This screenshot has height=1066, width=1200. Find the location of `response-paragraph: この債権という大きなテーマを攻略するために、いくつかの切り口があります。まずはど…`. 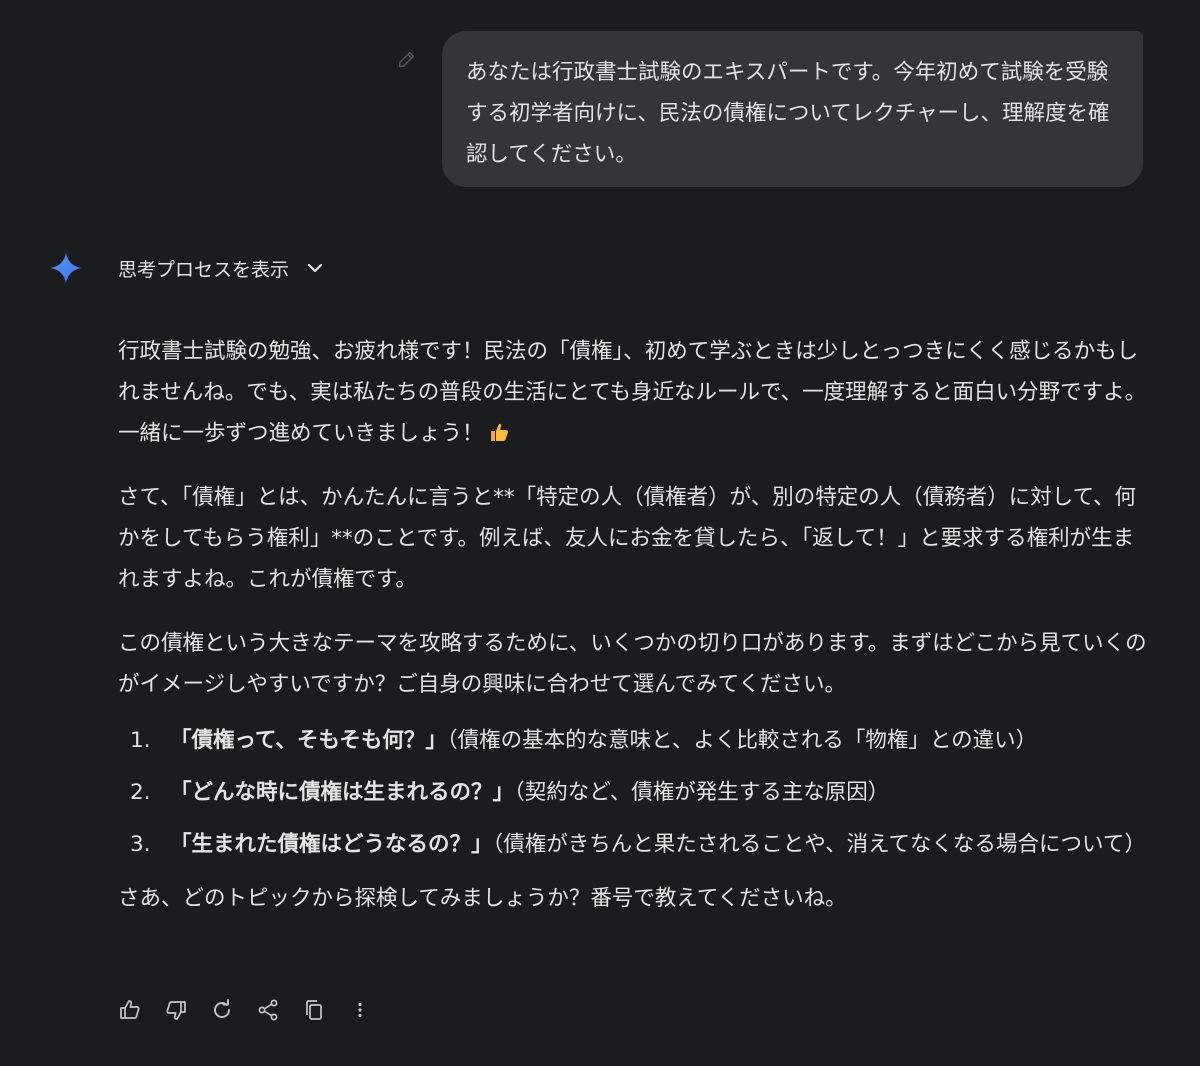

response-paragraph: この債権という大きなテーマを攻略するために、いくつかの切り口があります。まずはど… is located at coordinates (632, 664).